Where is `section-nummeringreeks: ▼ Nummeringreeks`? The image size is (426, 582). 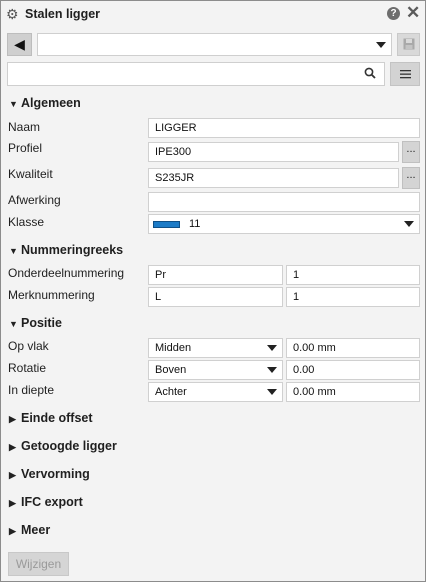
section-nummeringreeks: ▼ Nummeringreeks is located at coordinates (66, 250).